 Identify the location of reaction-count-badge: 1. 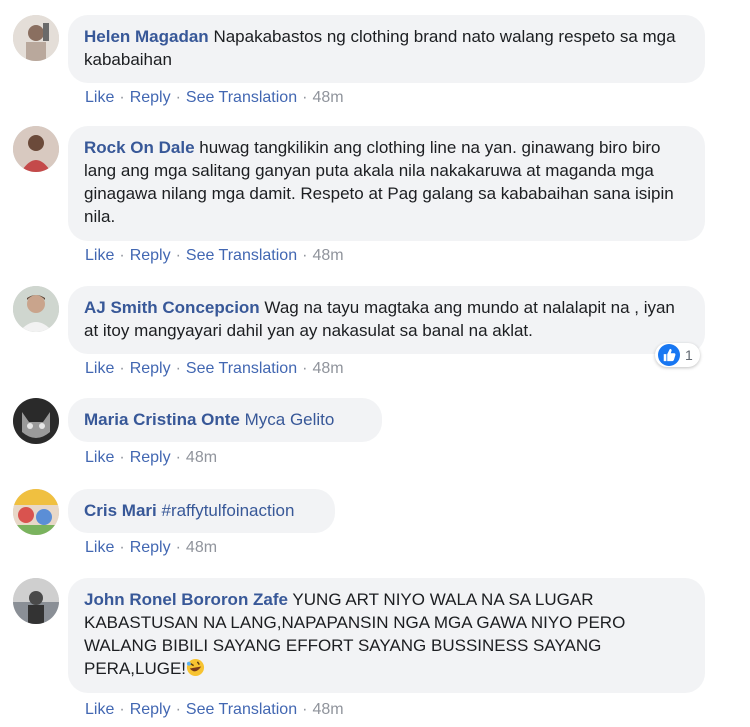
(677, 355).